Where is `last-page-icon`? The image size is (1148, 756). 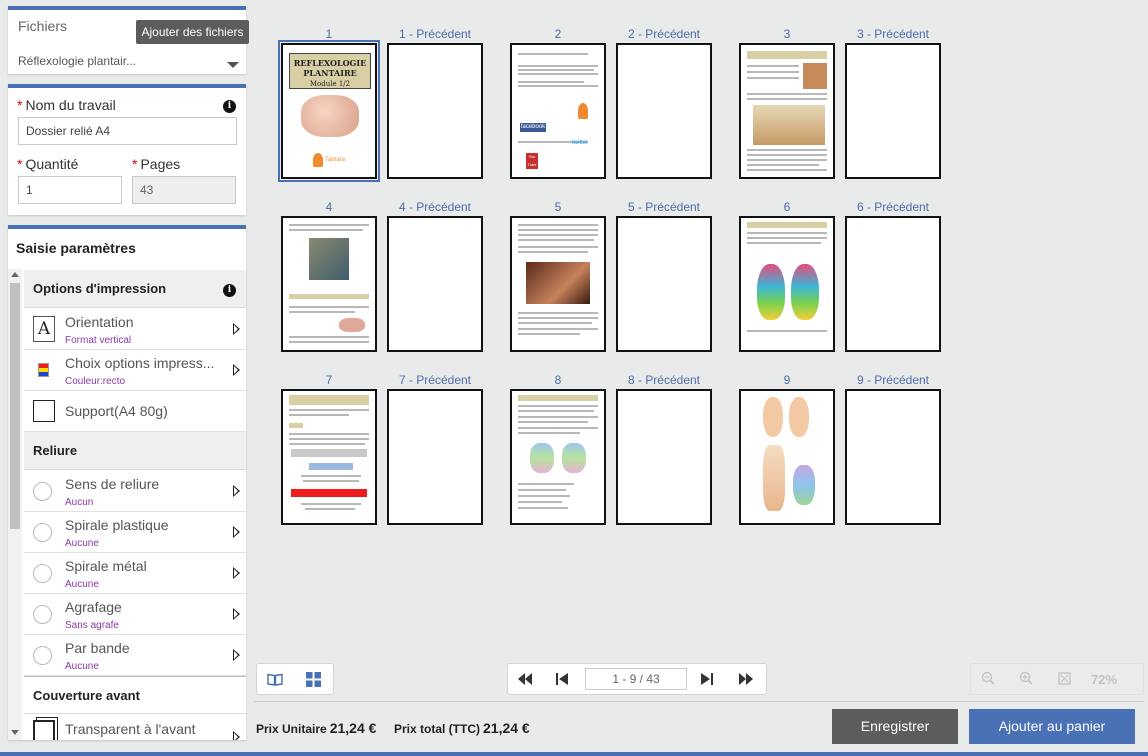
last-page-icon is located at coordinates (746, 679).